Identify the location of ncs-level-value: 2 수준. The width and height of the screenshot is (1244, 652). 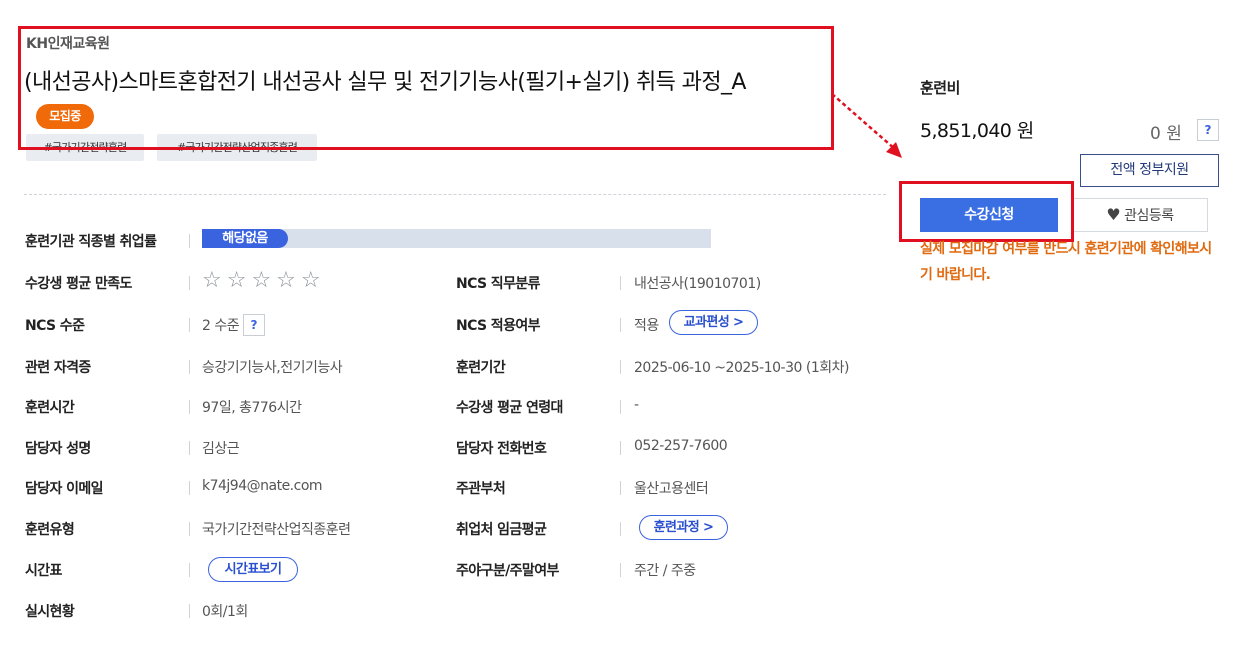
(221, 326).